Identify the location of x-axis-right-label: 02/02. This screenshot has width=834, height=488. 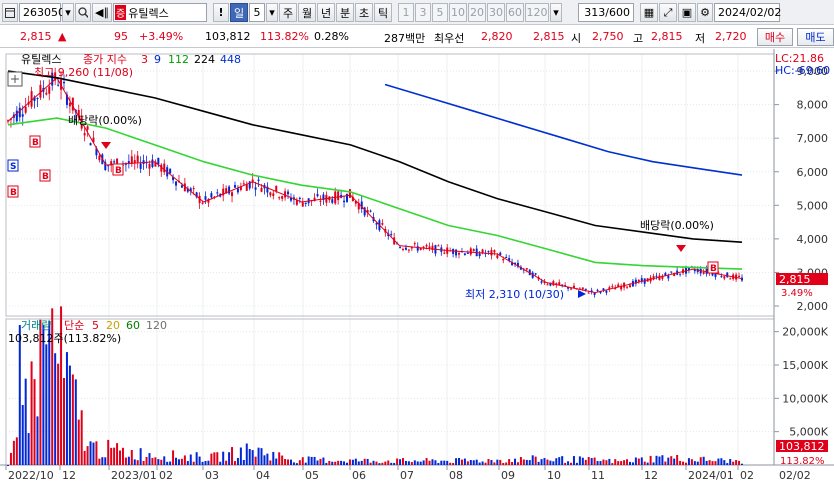
(795, 475).